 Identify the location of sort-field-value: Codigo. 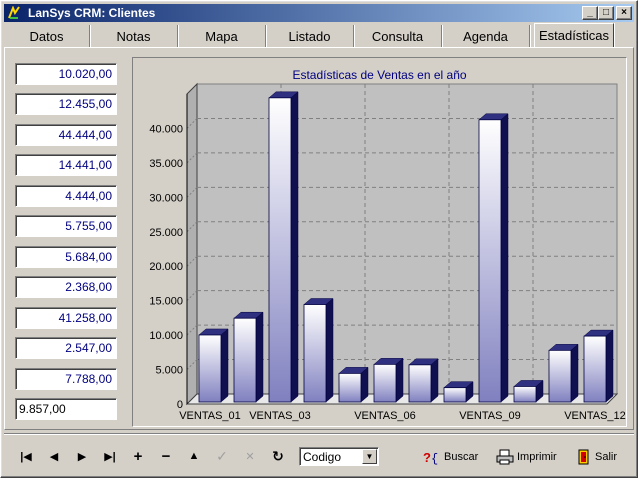
(322, 457).